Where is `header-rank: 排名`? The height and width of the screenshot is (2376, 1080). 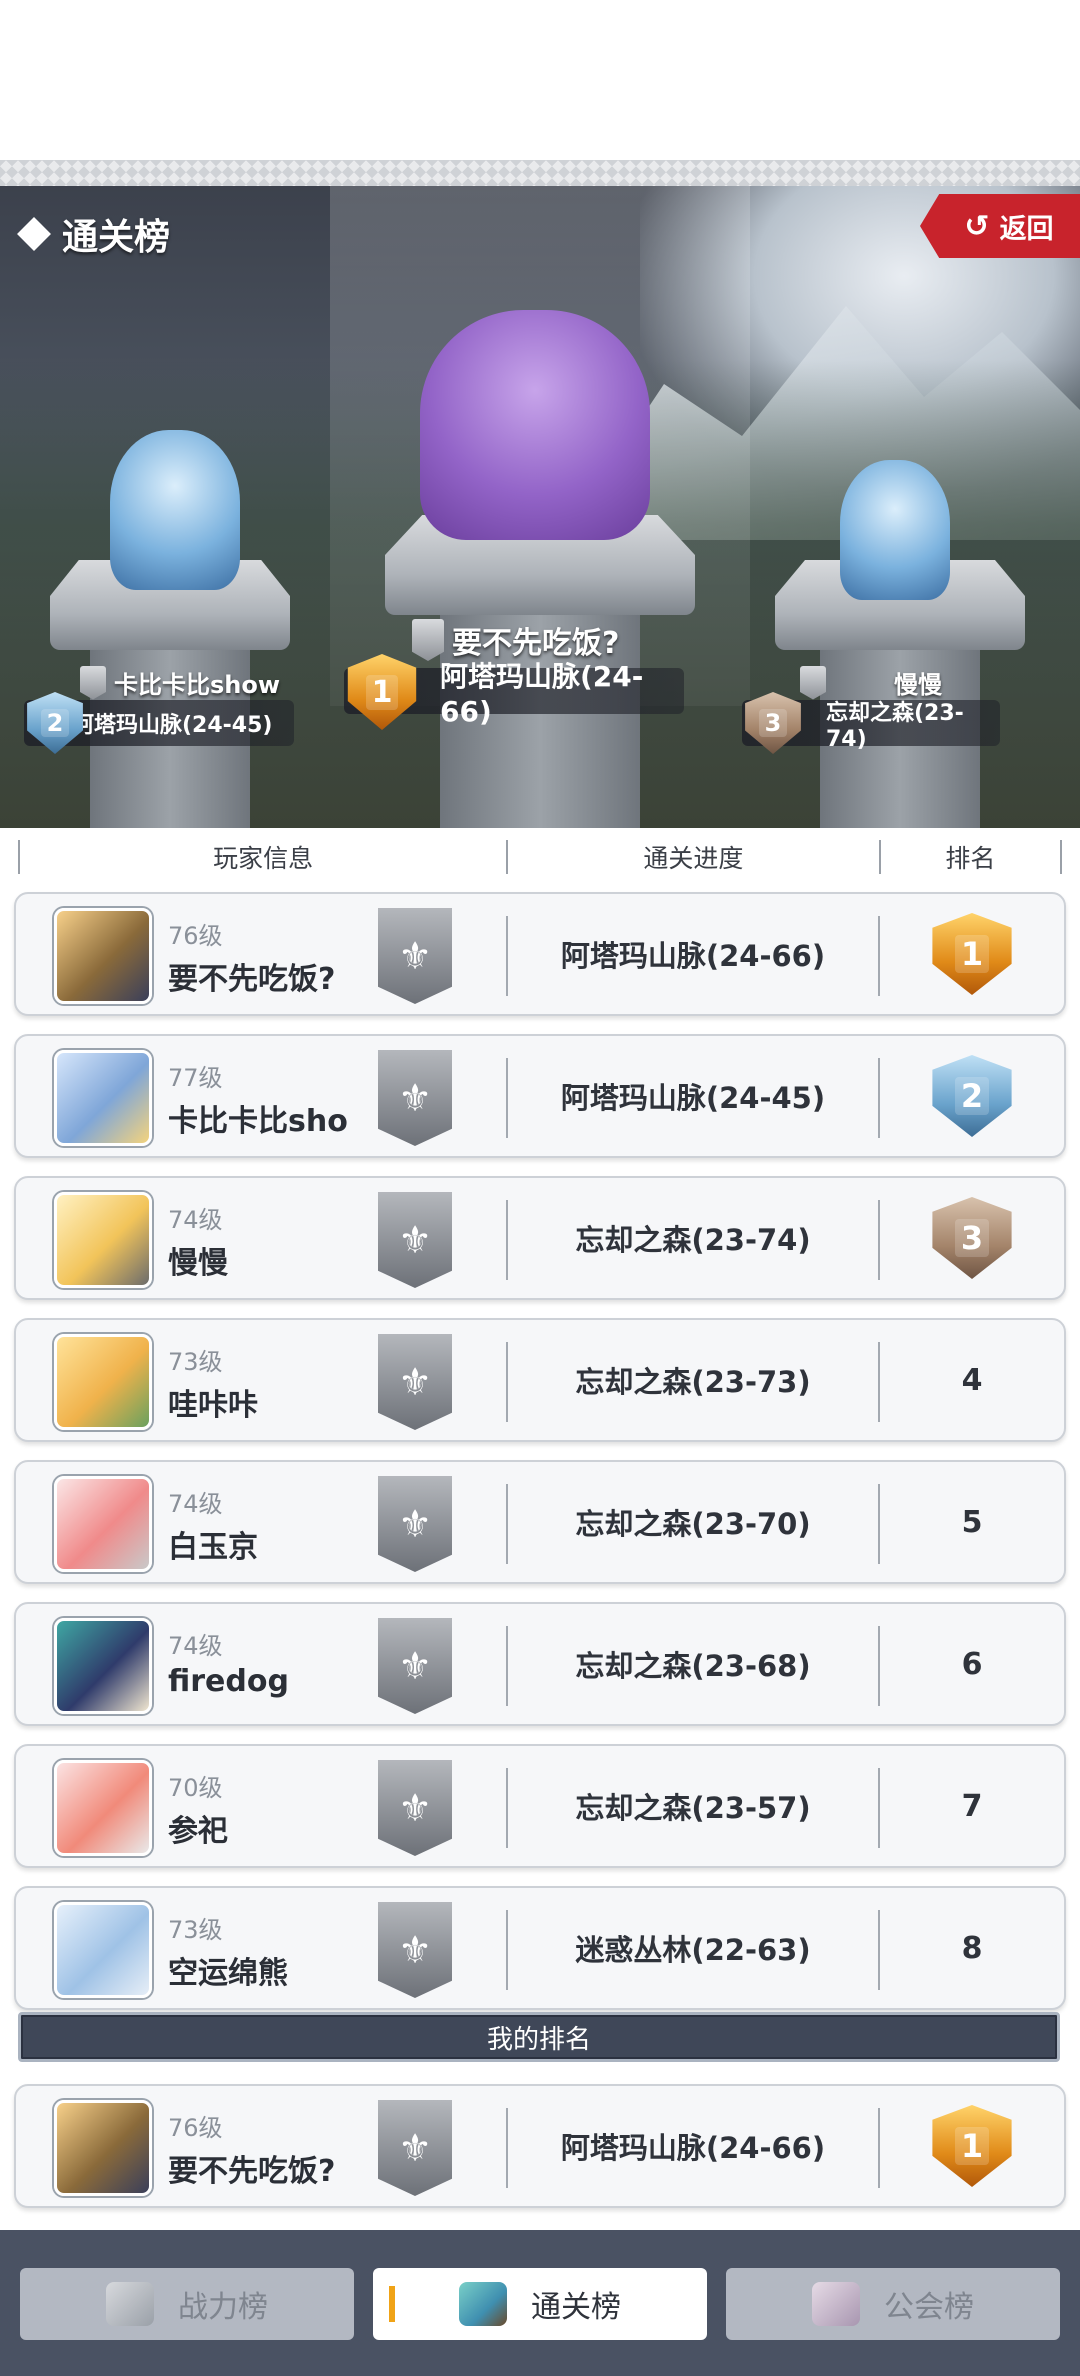 header-rank: 排名 is located at coordinates (970, 858).